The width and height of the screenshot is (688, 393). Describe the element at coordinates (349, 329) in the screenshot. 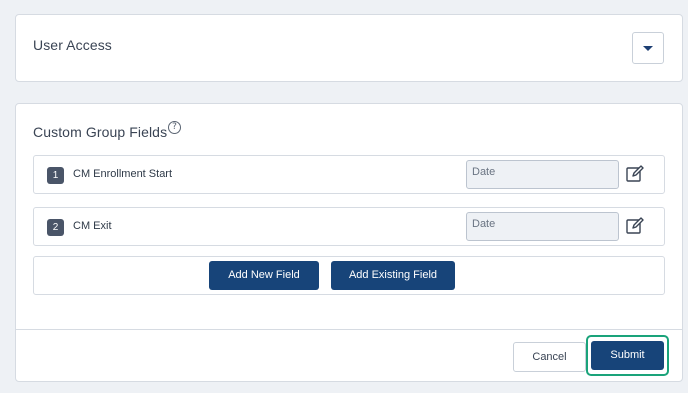

I see `footer-divider` at that location.